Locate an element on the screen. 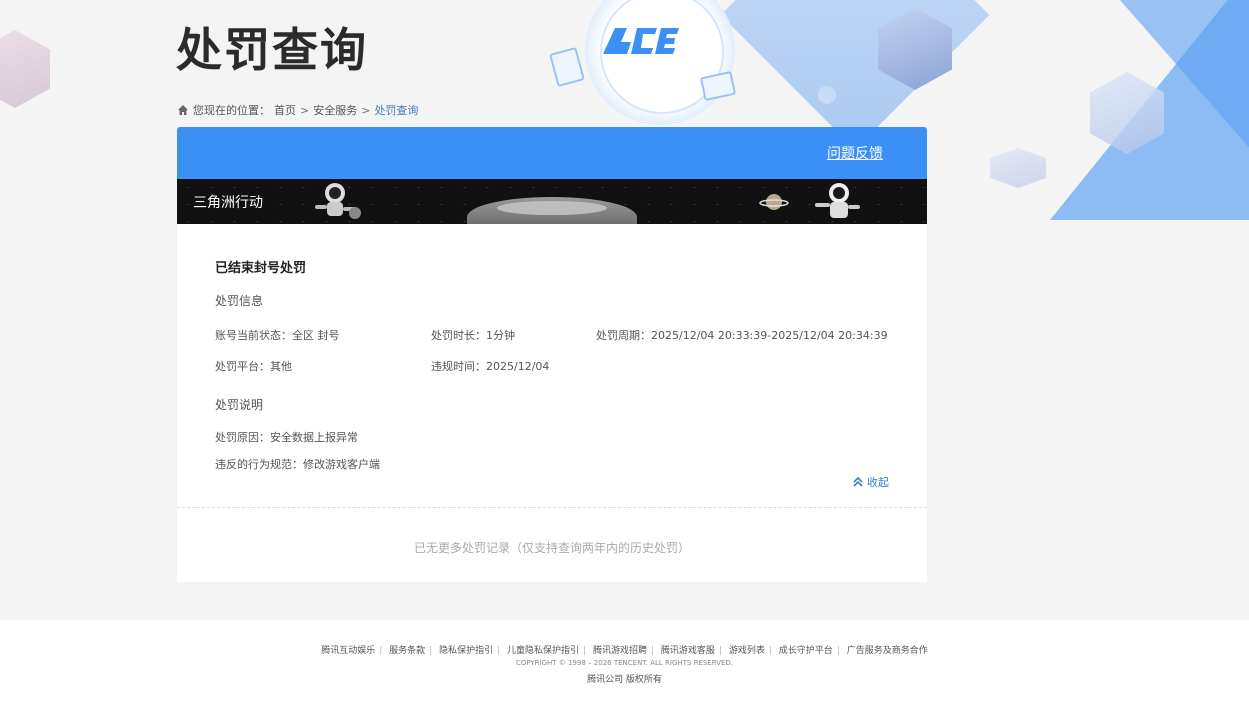 The width and height of the screenshot is (1249, 709). game-banner: 三角洲行动 is located at coordinates (552, 201).